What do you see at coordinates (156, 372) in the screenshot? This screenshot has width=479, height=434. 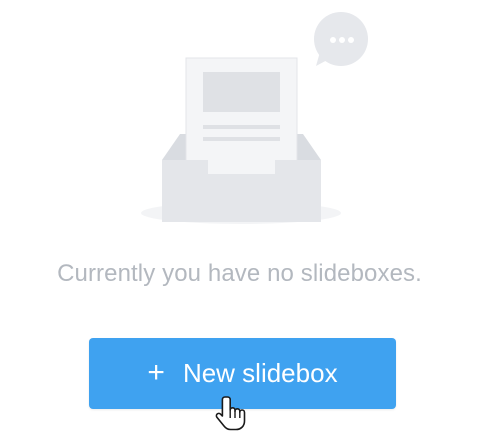 I see `plus-icon: +` at bounding box center [156, 372].